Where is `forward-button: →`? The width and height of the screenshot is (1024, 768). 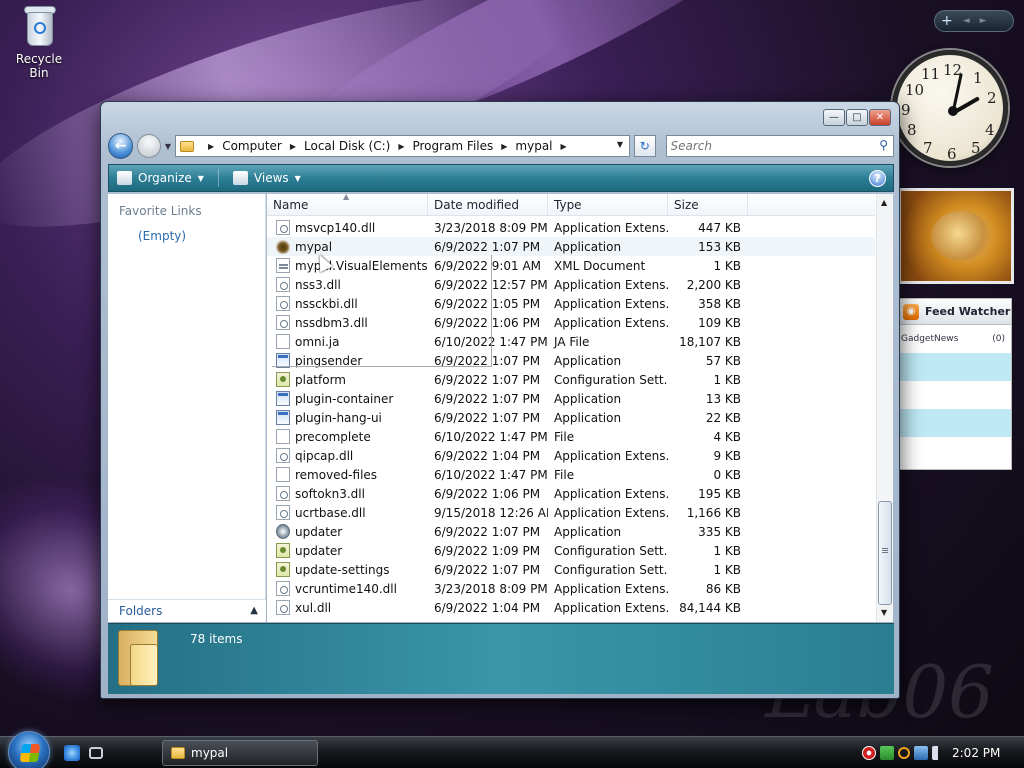
forward-button: → is located at coordinates (149, 146).